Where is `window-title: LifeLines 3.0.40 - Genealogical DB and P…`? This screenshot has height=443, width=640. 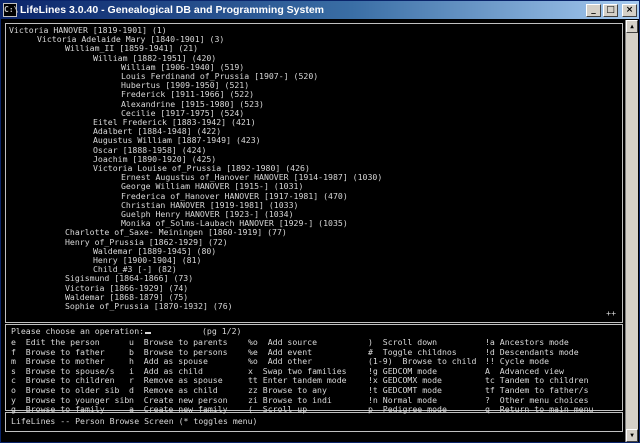 window-title: LifeLines 3.0.40 - Genealogical DB and P… is located at coordinates (172, 10).